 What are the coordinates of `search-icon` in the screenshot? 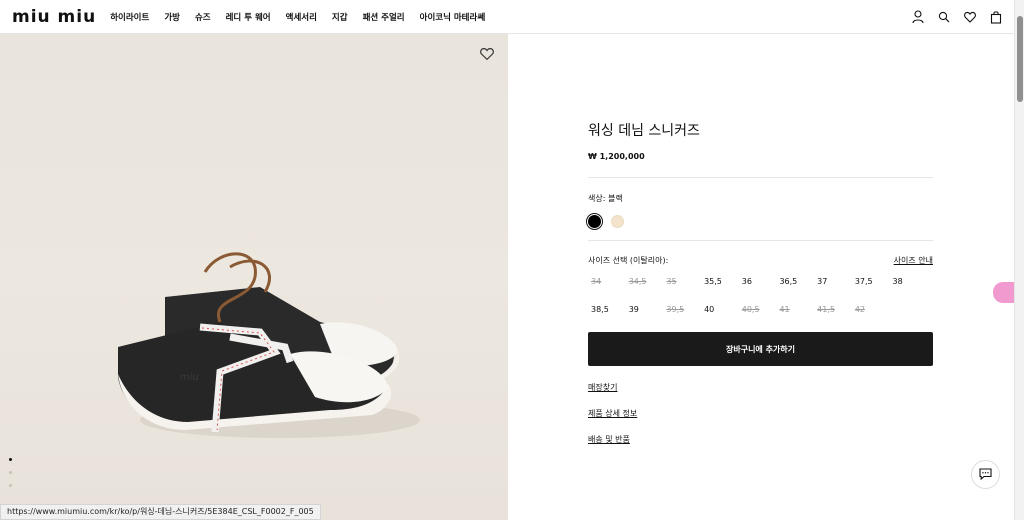 It's located at (944, 16).